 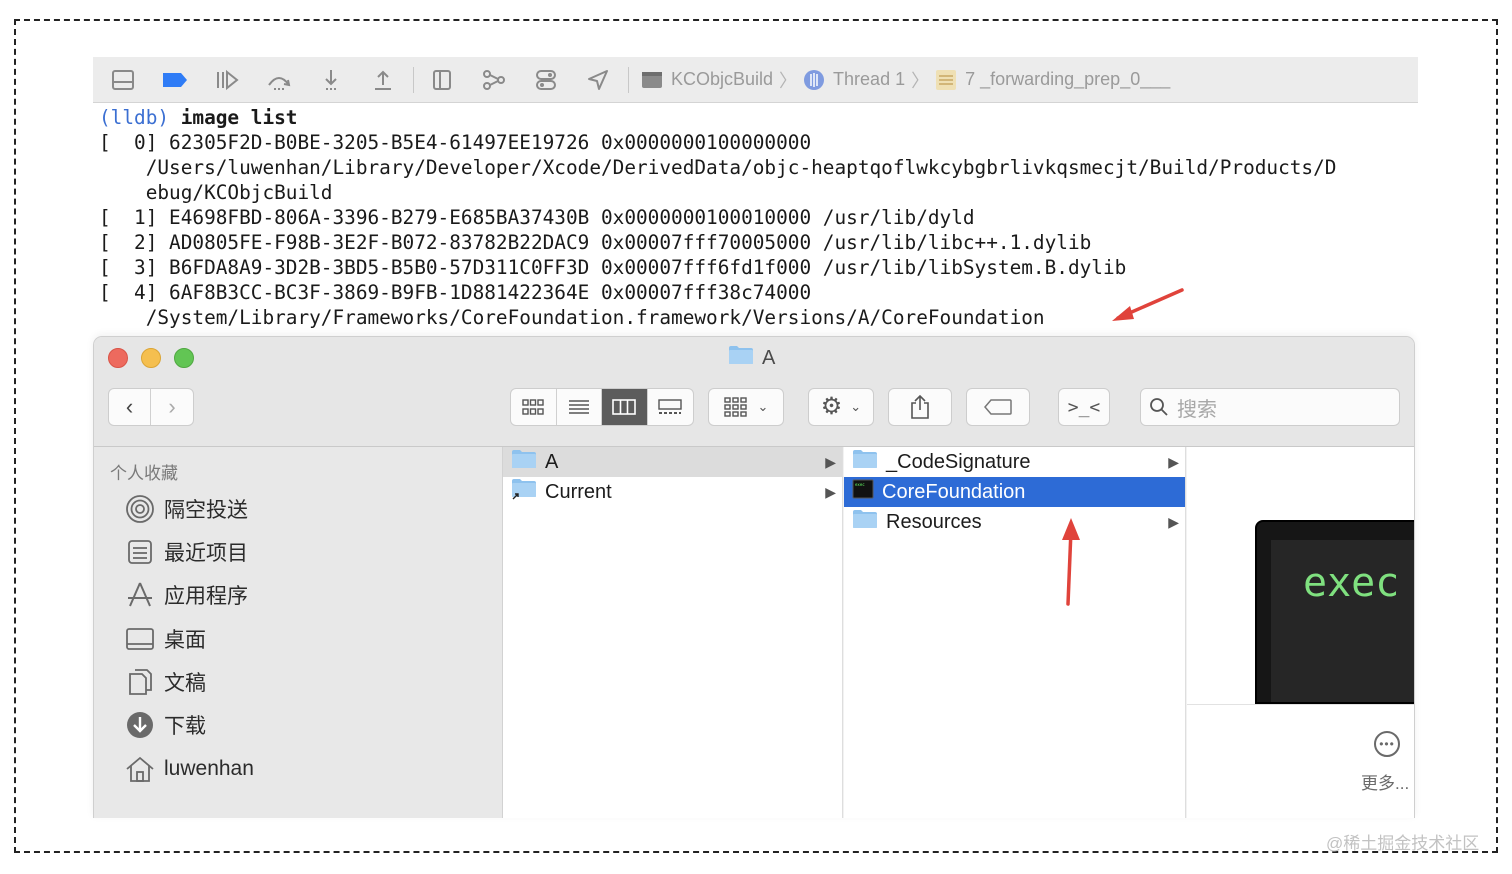 What do you see at coordinates (863, 492) in the screenshot?
I see `unix-executable-icon: exec` at bounding box center [863, 492].